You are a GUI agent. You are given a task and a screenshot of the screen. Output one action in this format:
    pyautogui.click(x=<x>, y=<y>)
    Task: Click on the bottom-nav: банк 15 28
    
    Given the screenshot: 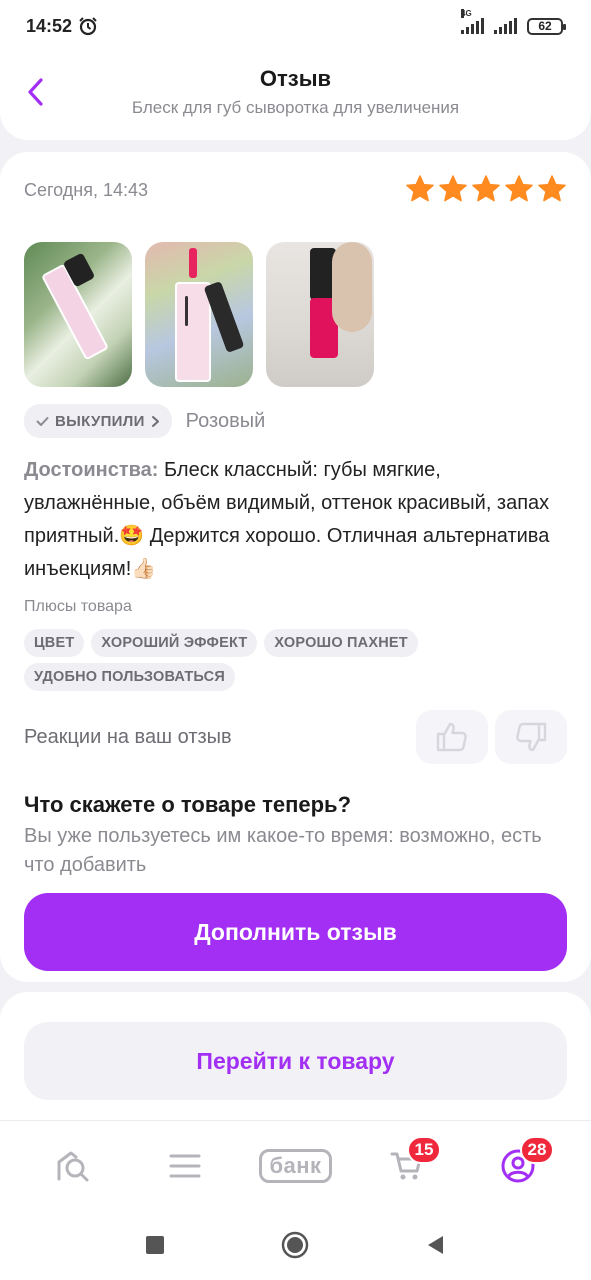 What is the action you would take?
    pyautogui.click(x=295, y=1165)
    